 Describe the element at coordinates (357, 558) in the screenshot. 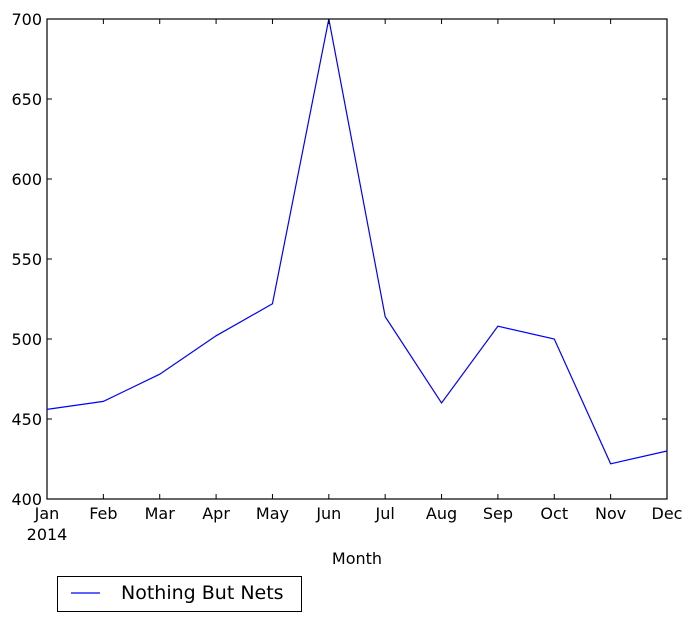

I see `x-axis-title: Month` at that location.